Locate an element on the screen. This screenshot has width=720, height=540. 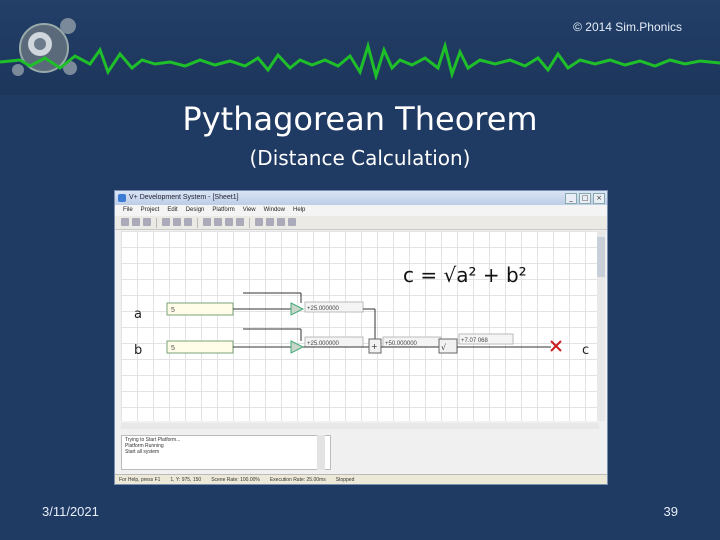
square-a-block is located at coordinates (297, 309).